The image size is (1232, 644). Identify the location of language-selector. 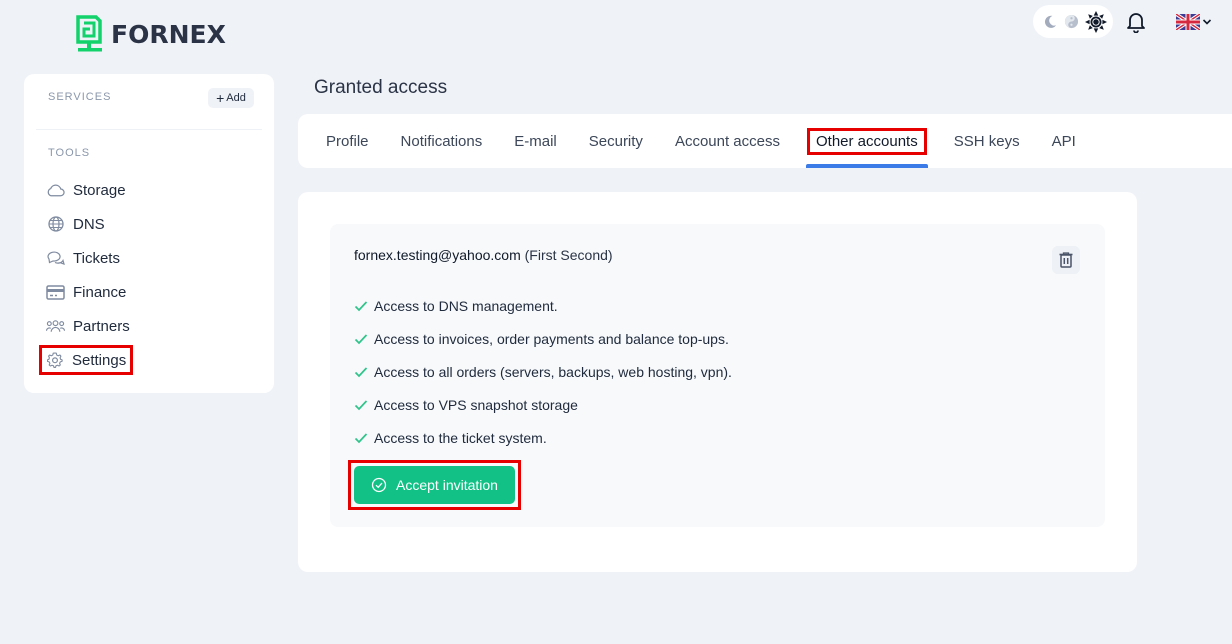
(1194, 22).